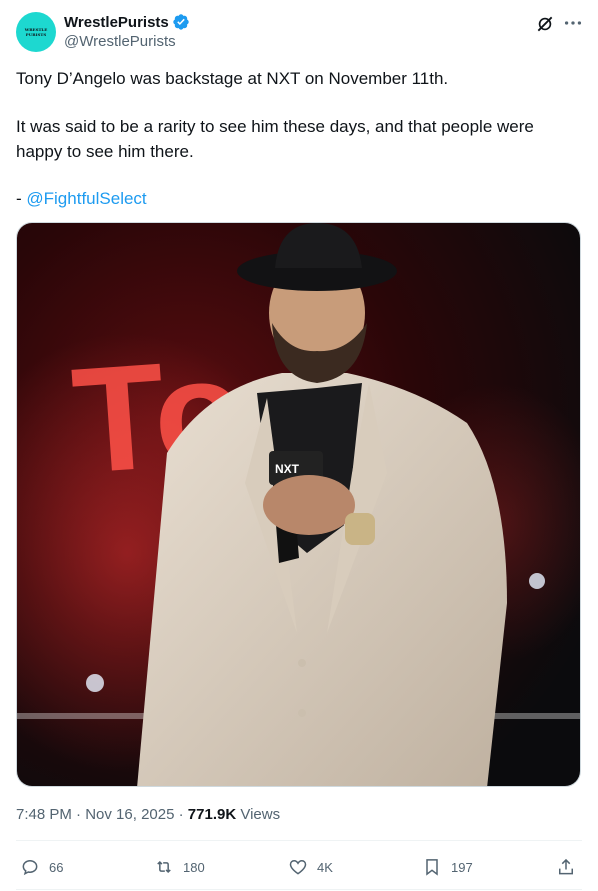  What do you see at coordinates (86, 198) in the screenshot?
I see `mention-link: @FightfulSelect` at bounding box center [86, 198].